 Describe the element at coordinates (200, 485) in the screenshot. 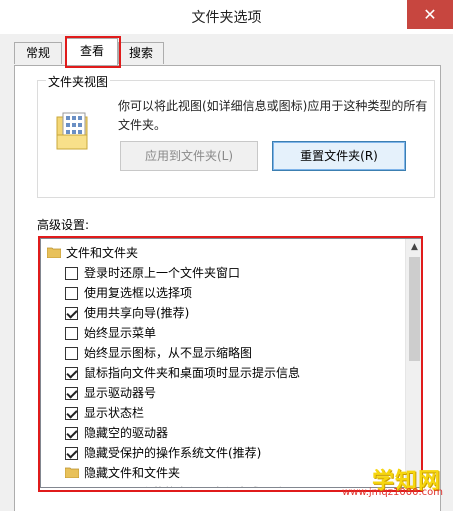

I see `advanced-item-label: 不显示隐藏的文件、文件夹或驱动器` at that location.